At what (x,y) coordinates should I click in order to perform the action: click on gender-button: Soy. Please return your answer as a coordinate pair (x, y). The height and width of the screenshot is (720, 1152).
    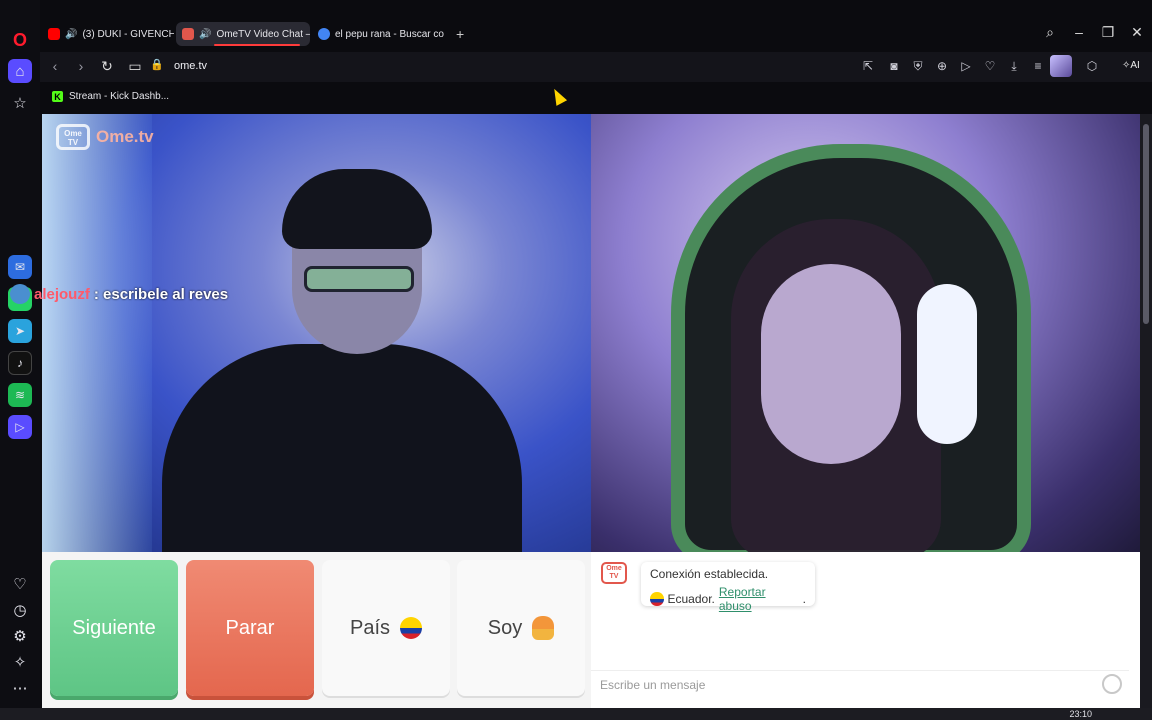
    Looking at the image, I should click on (521, 628).